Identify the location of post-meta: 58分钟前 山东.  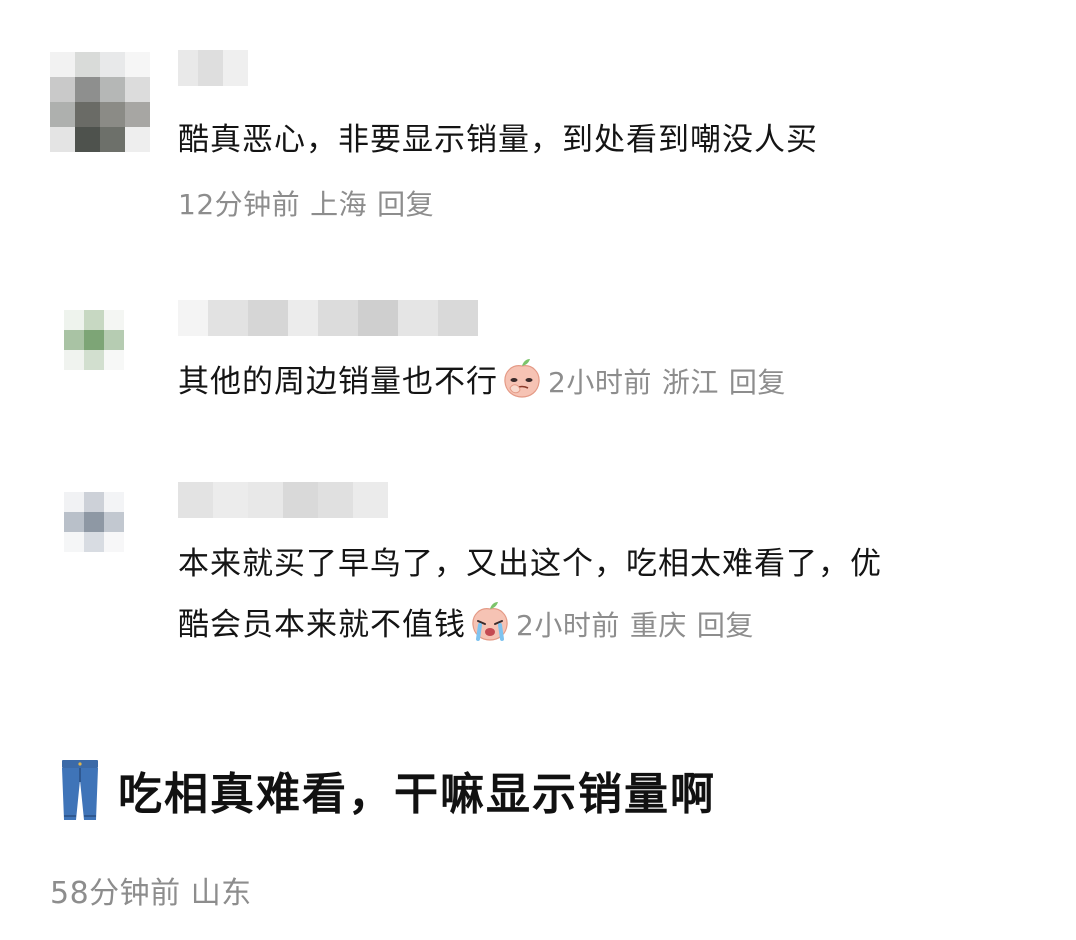
(151, 890).